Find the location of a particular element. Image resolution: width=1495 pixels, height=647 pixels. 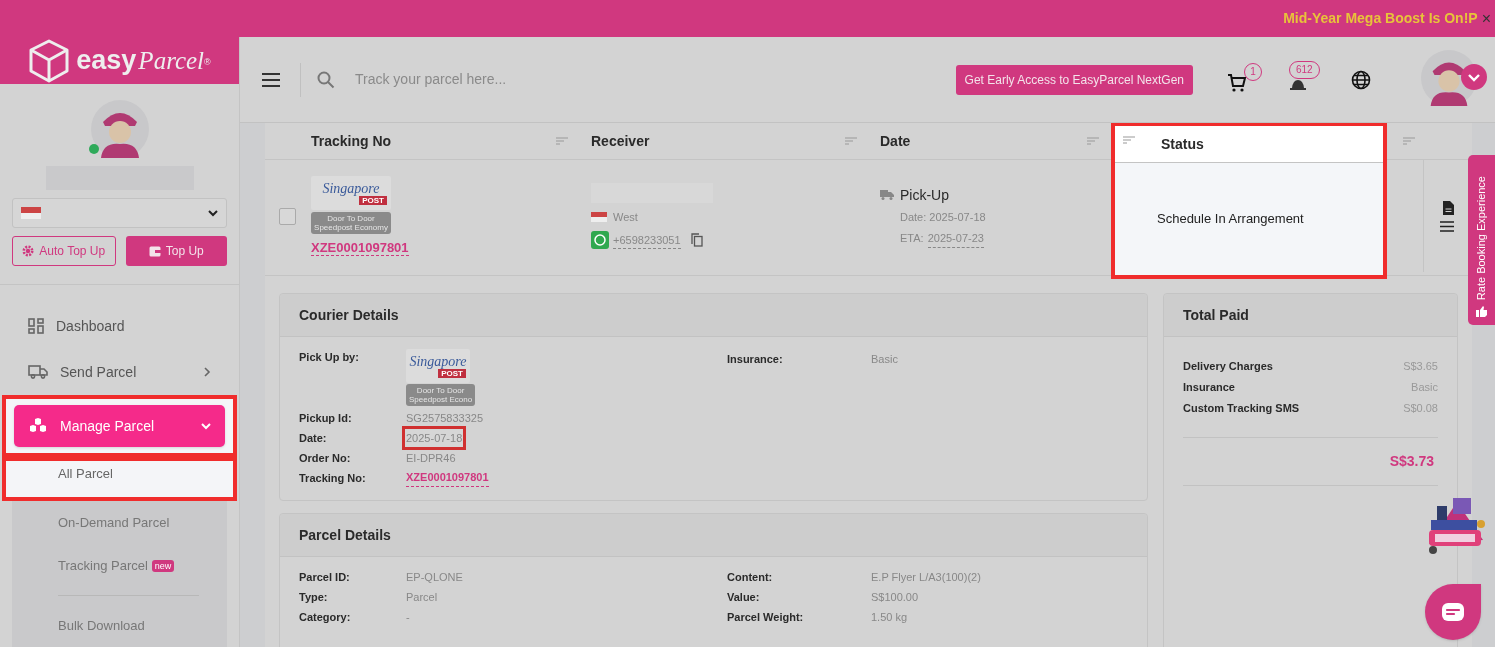

field-label: Order No: is located at coordinates (325, 458).